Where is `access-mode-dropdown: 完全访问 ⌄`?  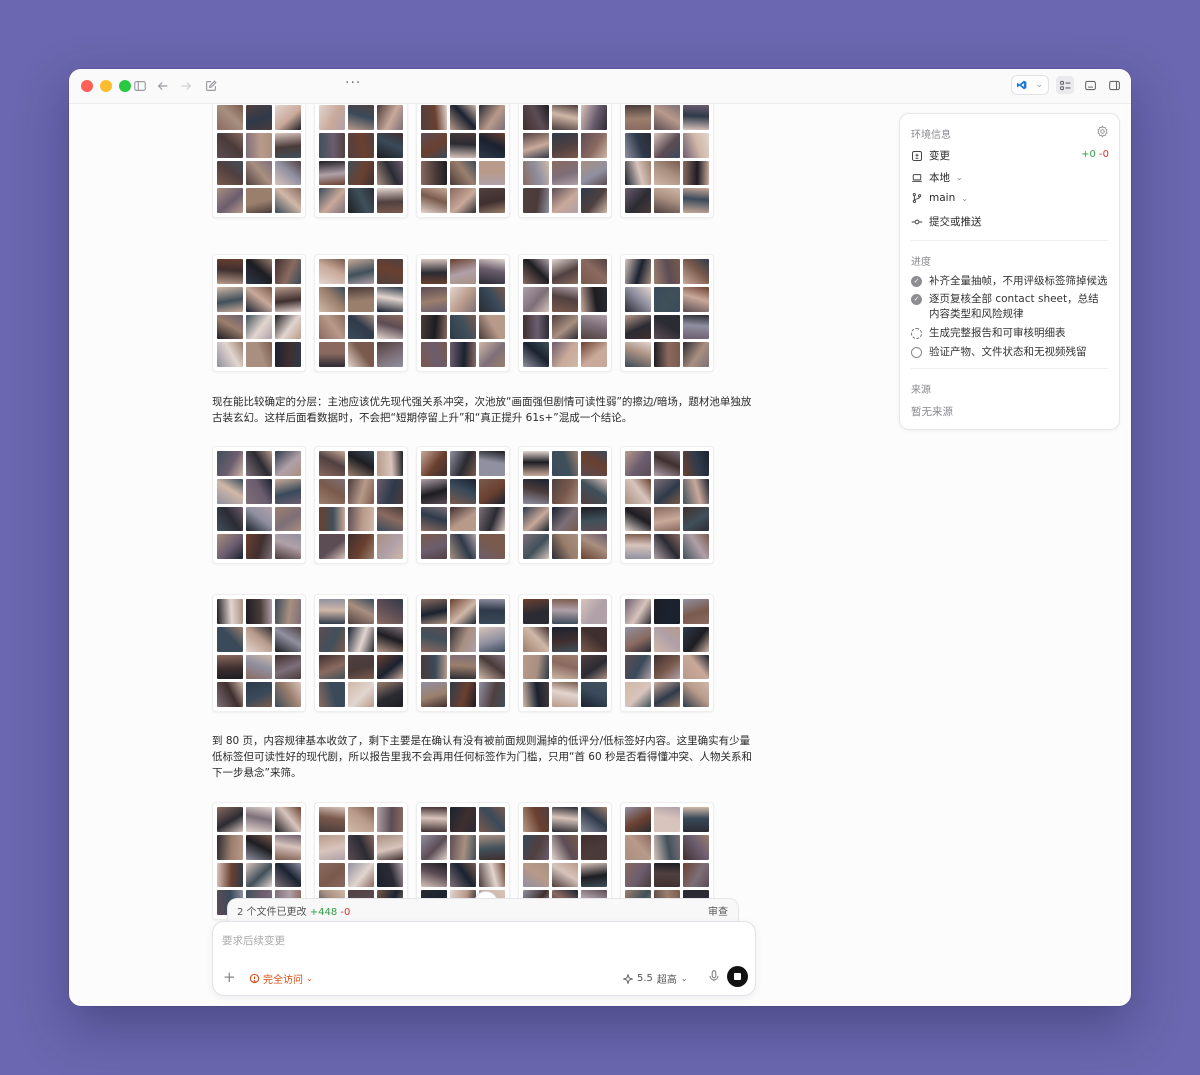
access-mode-dropdown: 完全访问 ⌄ is located at coordinates (281, 978).